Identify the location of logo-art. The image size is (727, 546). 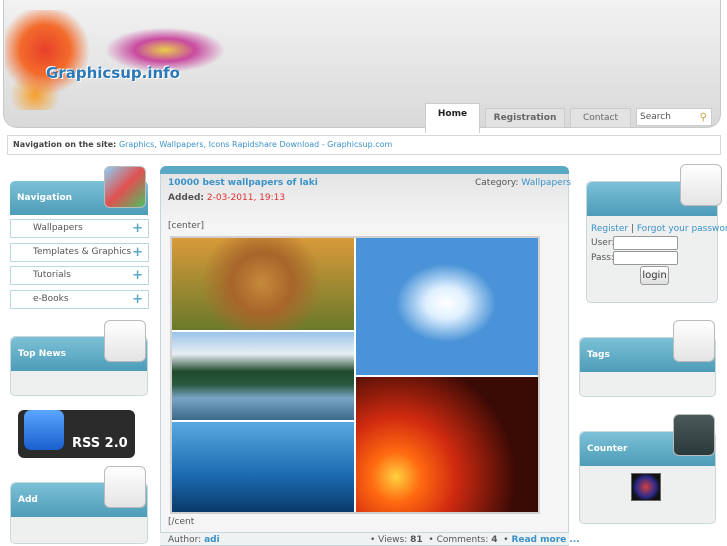
(120, 60).